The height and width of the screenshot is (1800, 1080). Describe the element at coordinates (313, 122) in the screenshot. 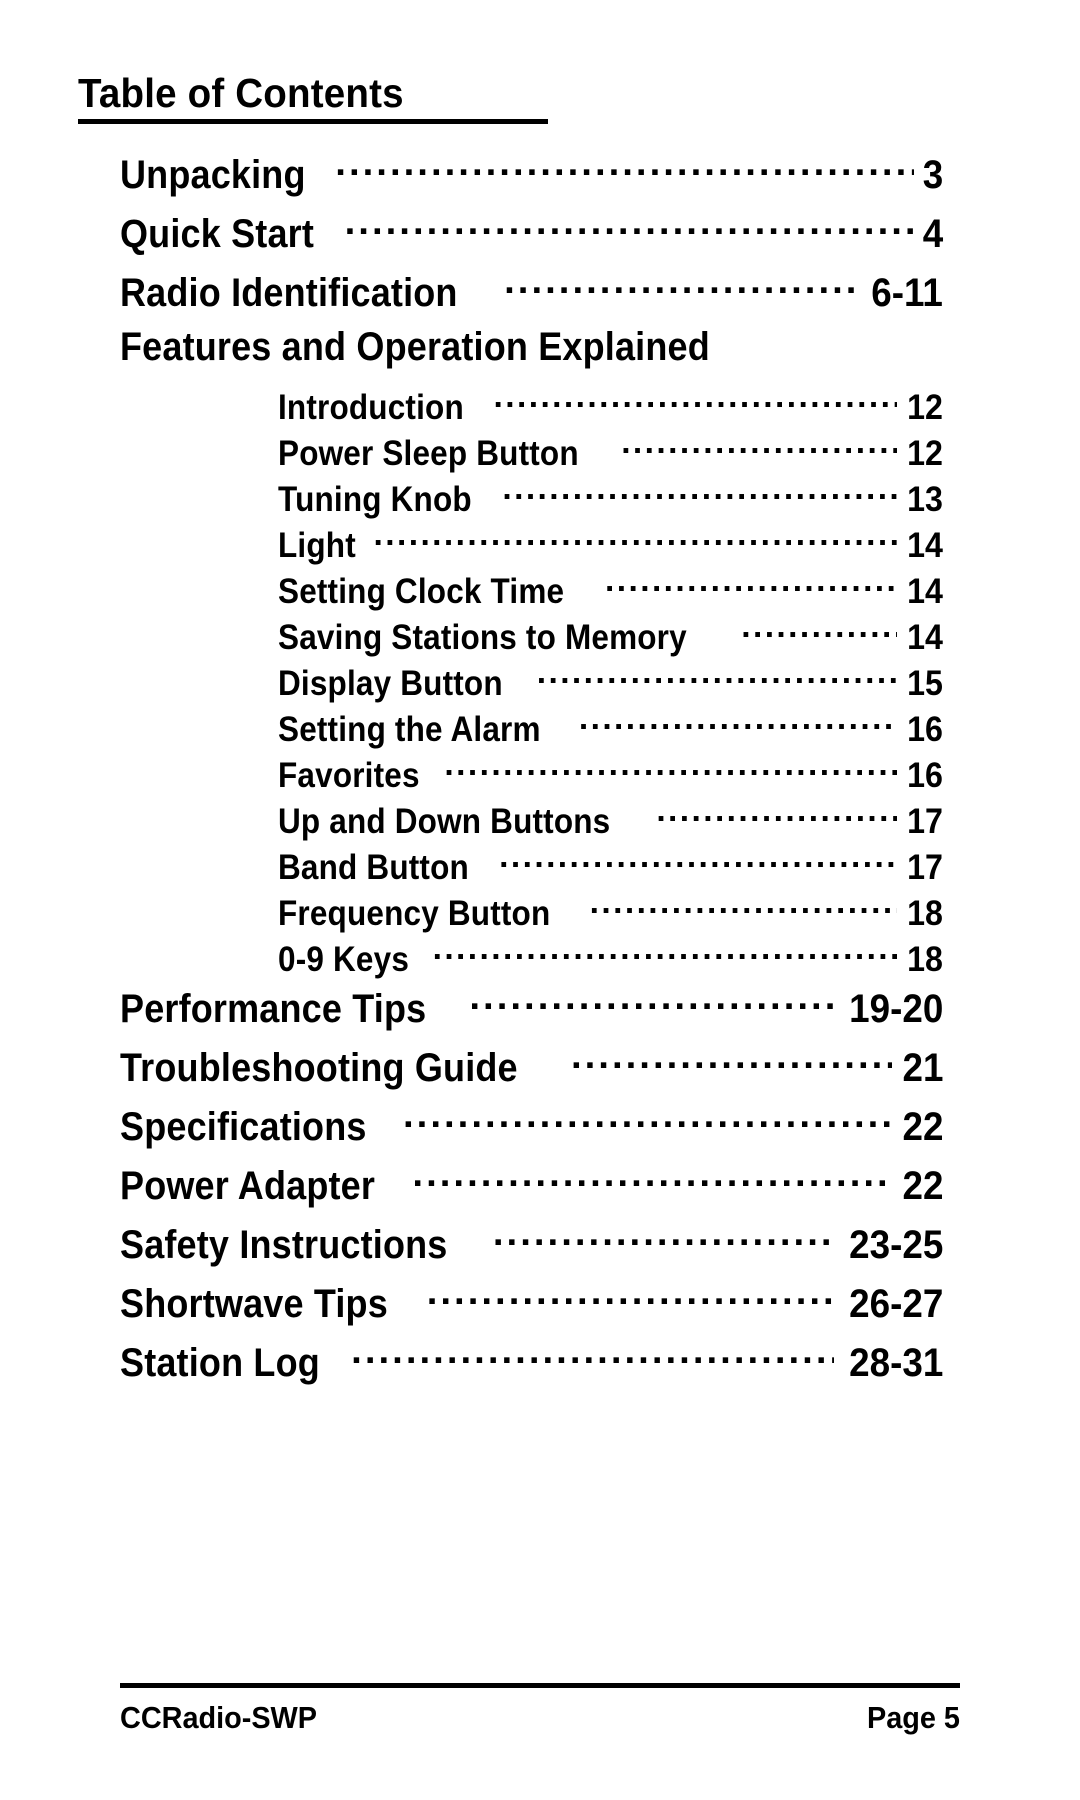

I see `title-underline-rule` at that location.